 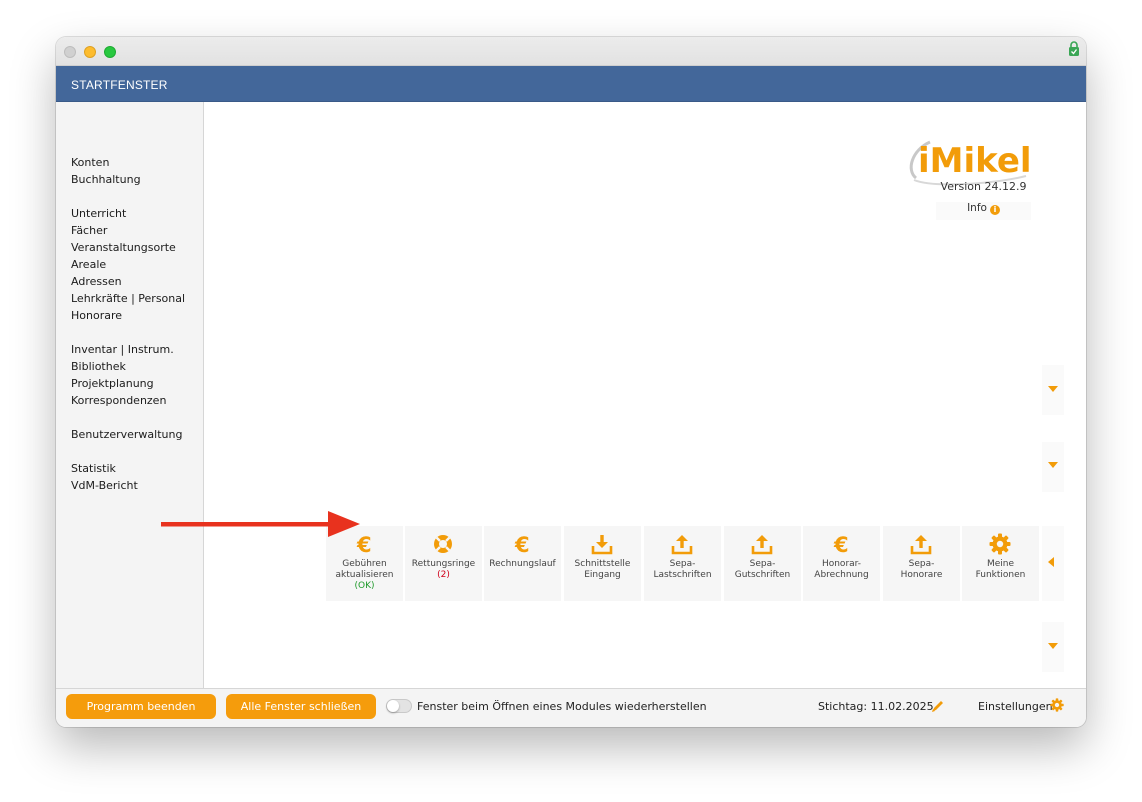 I want to click on title-bar, so click(x=571, y=51).